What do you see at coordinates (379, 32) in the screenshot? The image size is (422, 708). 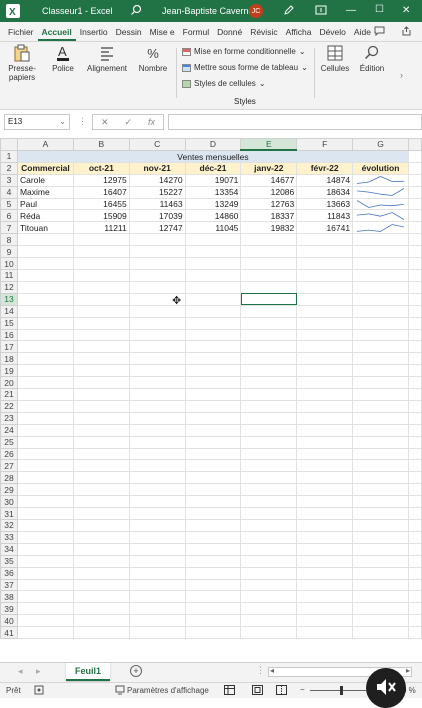 I see `comments-icon` at bounding box center [379, 32].